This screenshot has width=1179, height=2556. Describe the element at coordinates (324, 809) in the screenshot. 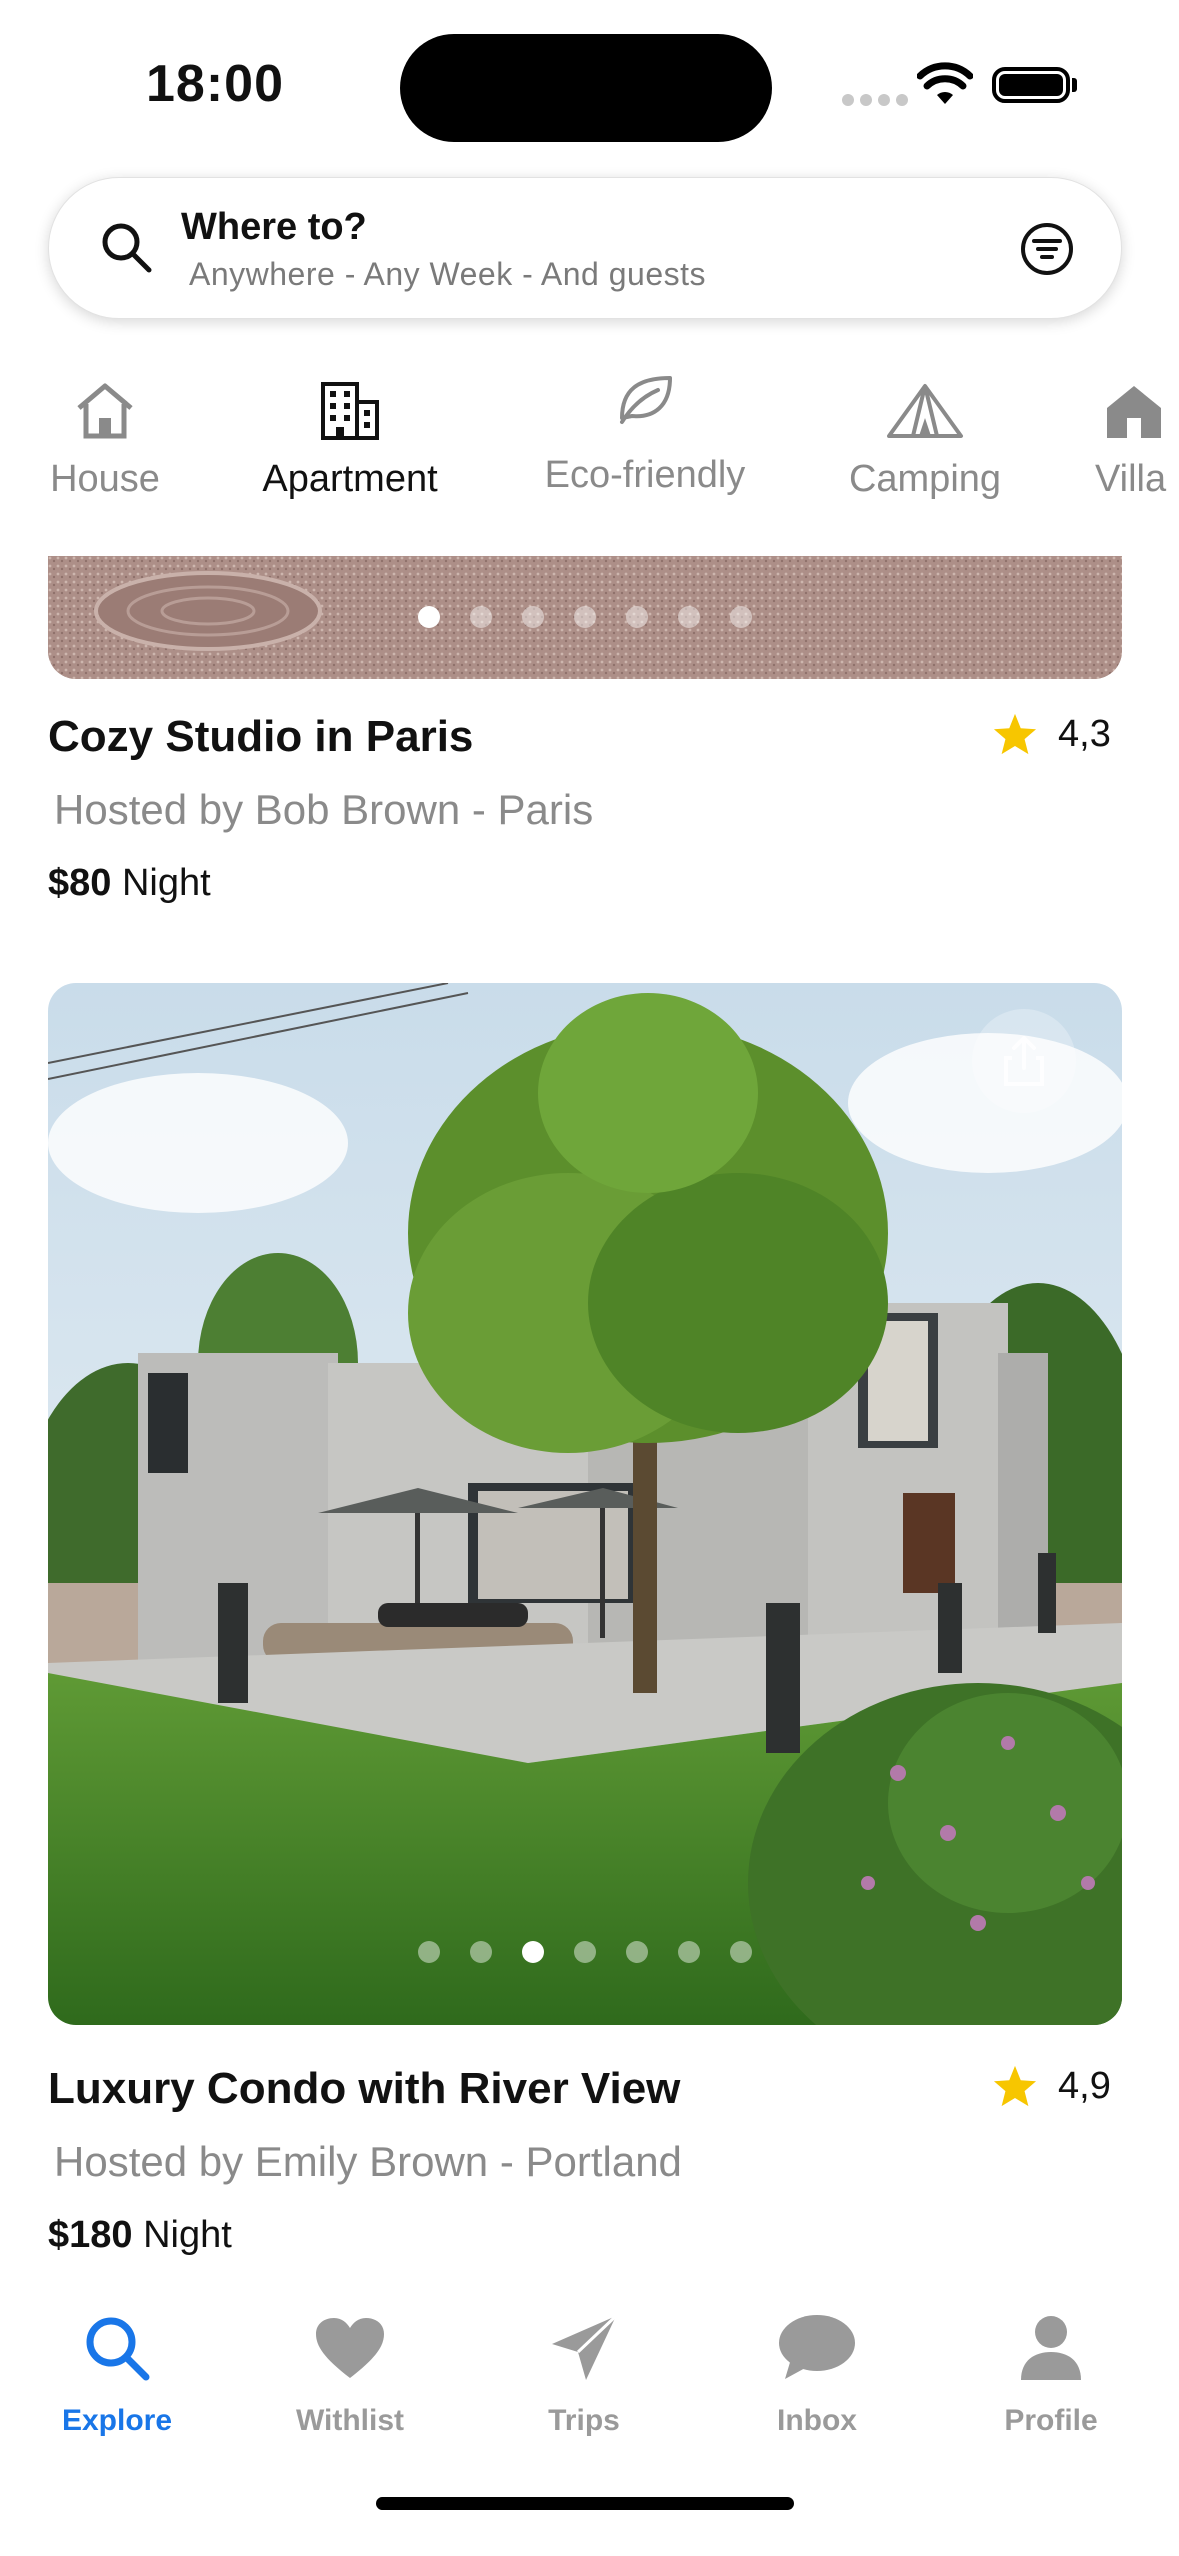

I see `listing-host: Hosted by Bob Brown - Paris` at that location.